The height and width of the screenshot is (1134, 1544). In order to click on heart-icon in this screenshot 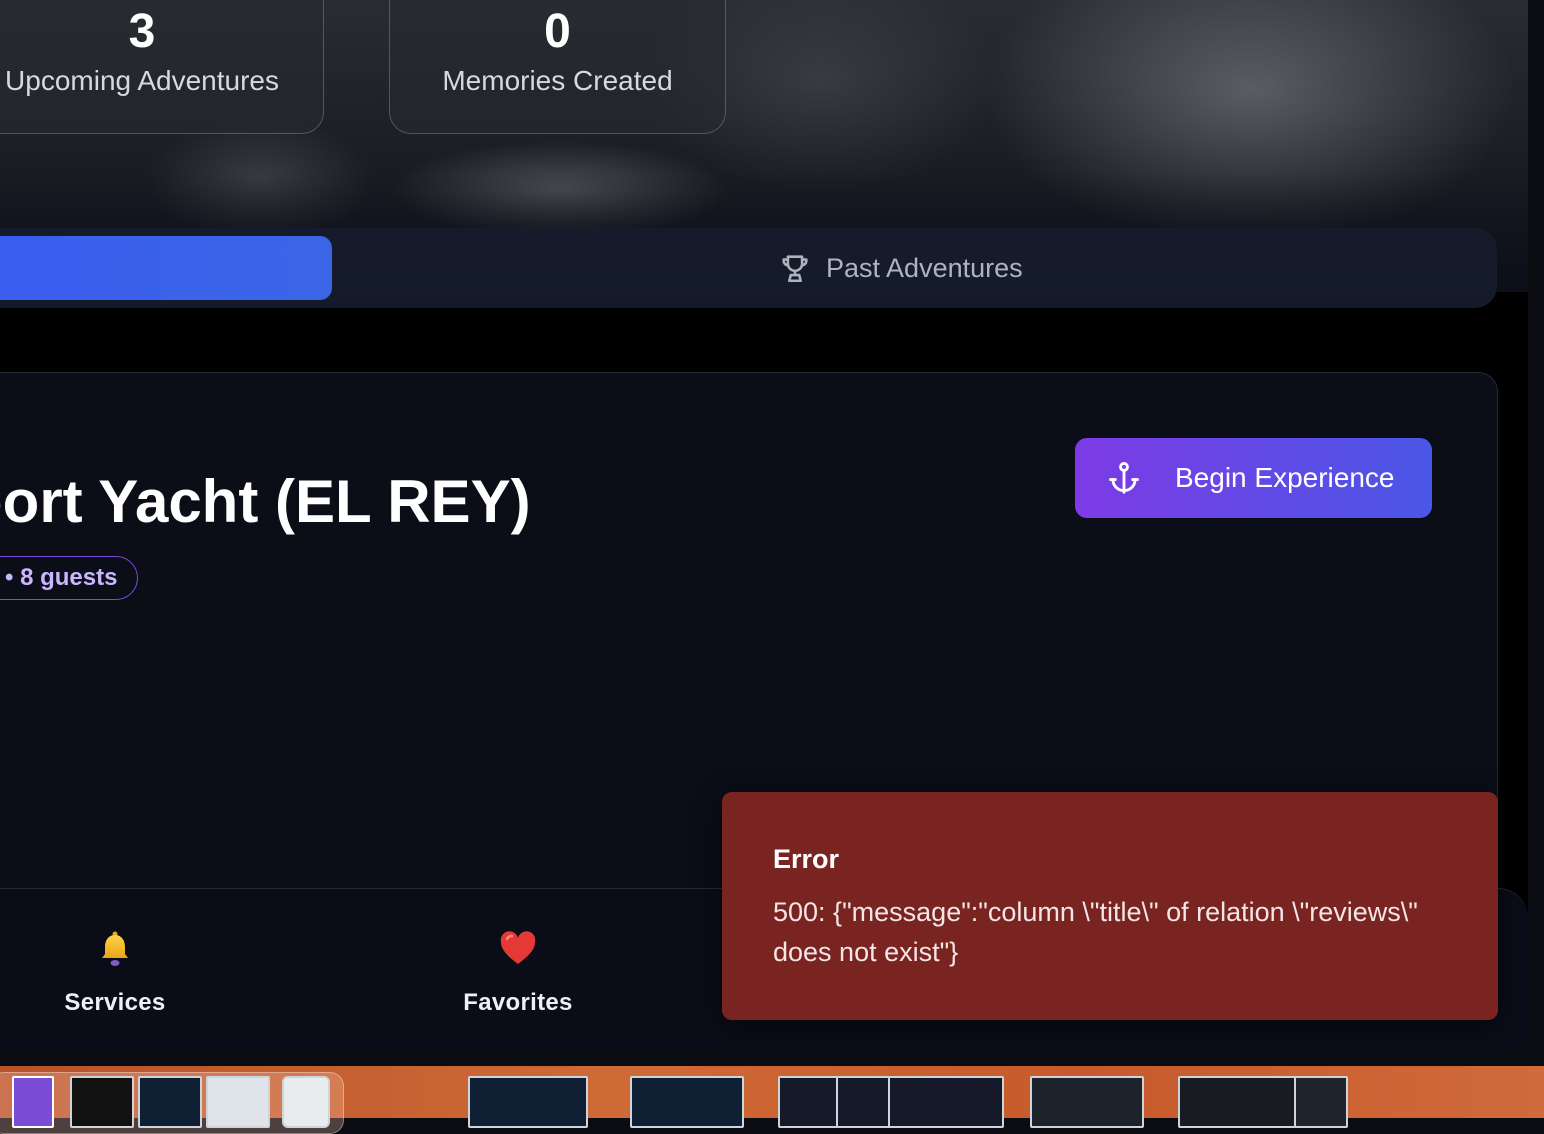, I will do `click(518, 947)`.